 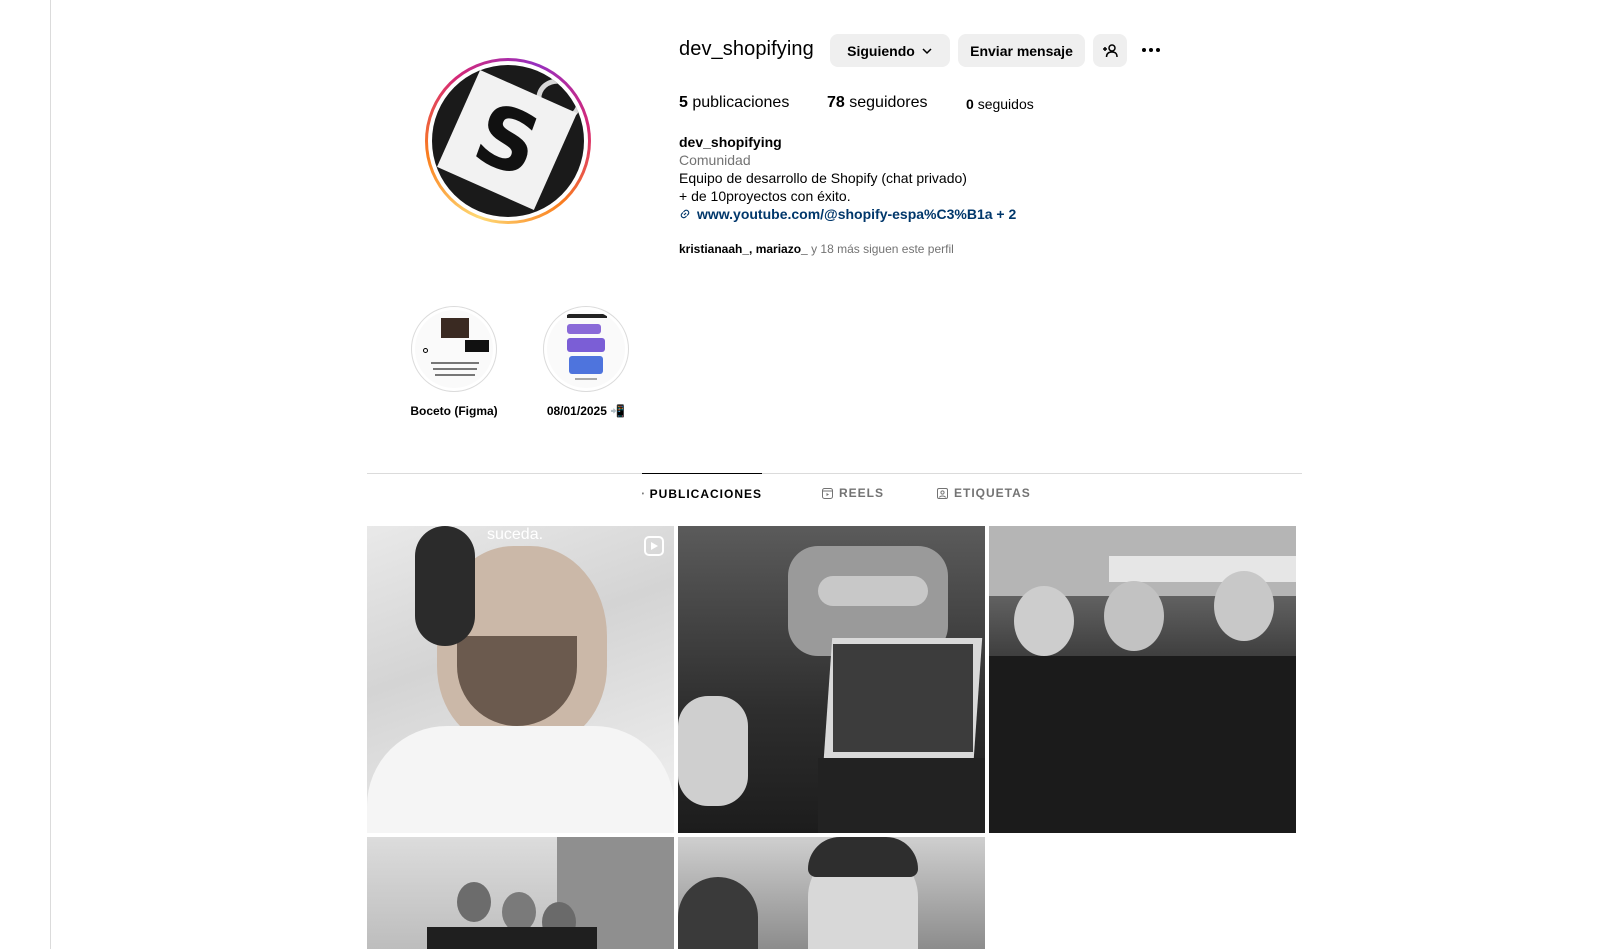 What do you see at coordinates (836, 102) in the screenshot?
I see `followers-count: 78` at bounding box center [836, 102].